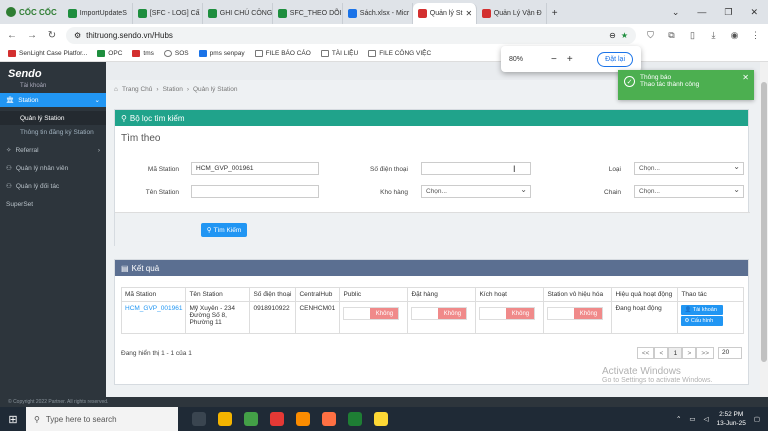 The width and height of the screenshot is (768, 431). What do you see at coordinates (554, 59) in the screenshot?
I see `zoom-out-button: −` at bounding box center [554, 59].